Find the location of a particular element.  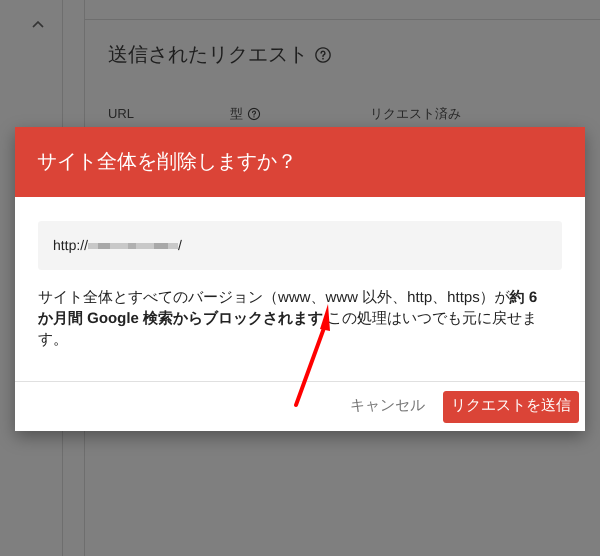

section-title: 送信されたリクエスト is located at coordinates (208, 55).